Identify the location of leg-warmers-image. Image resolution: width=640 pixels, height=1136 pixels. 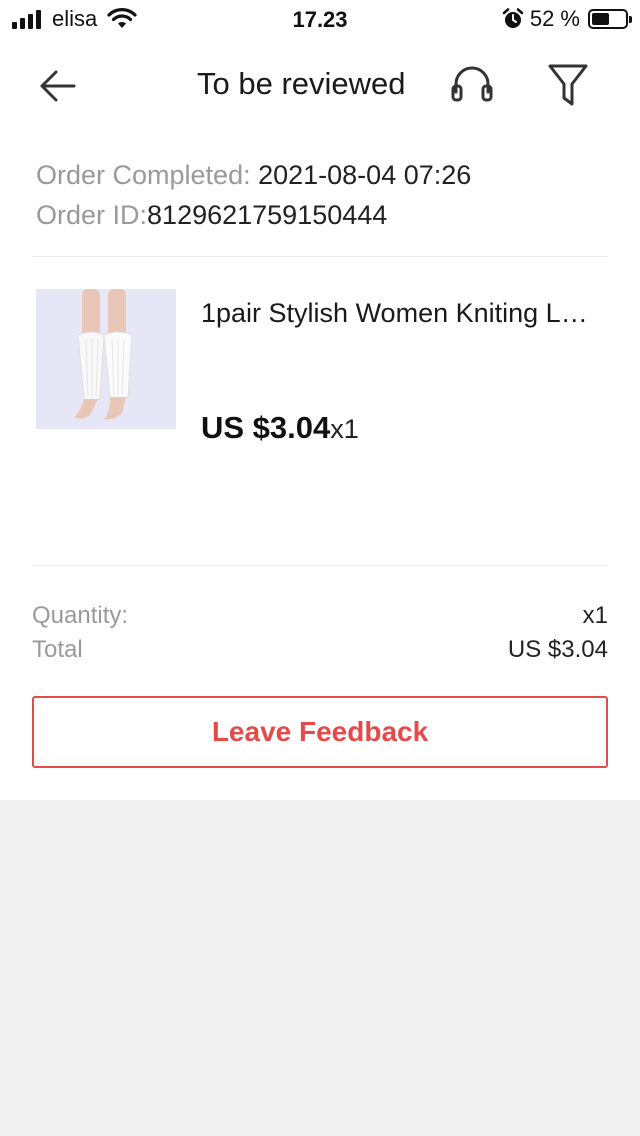
(106, 359).